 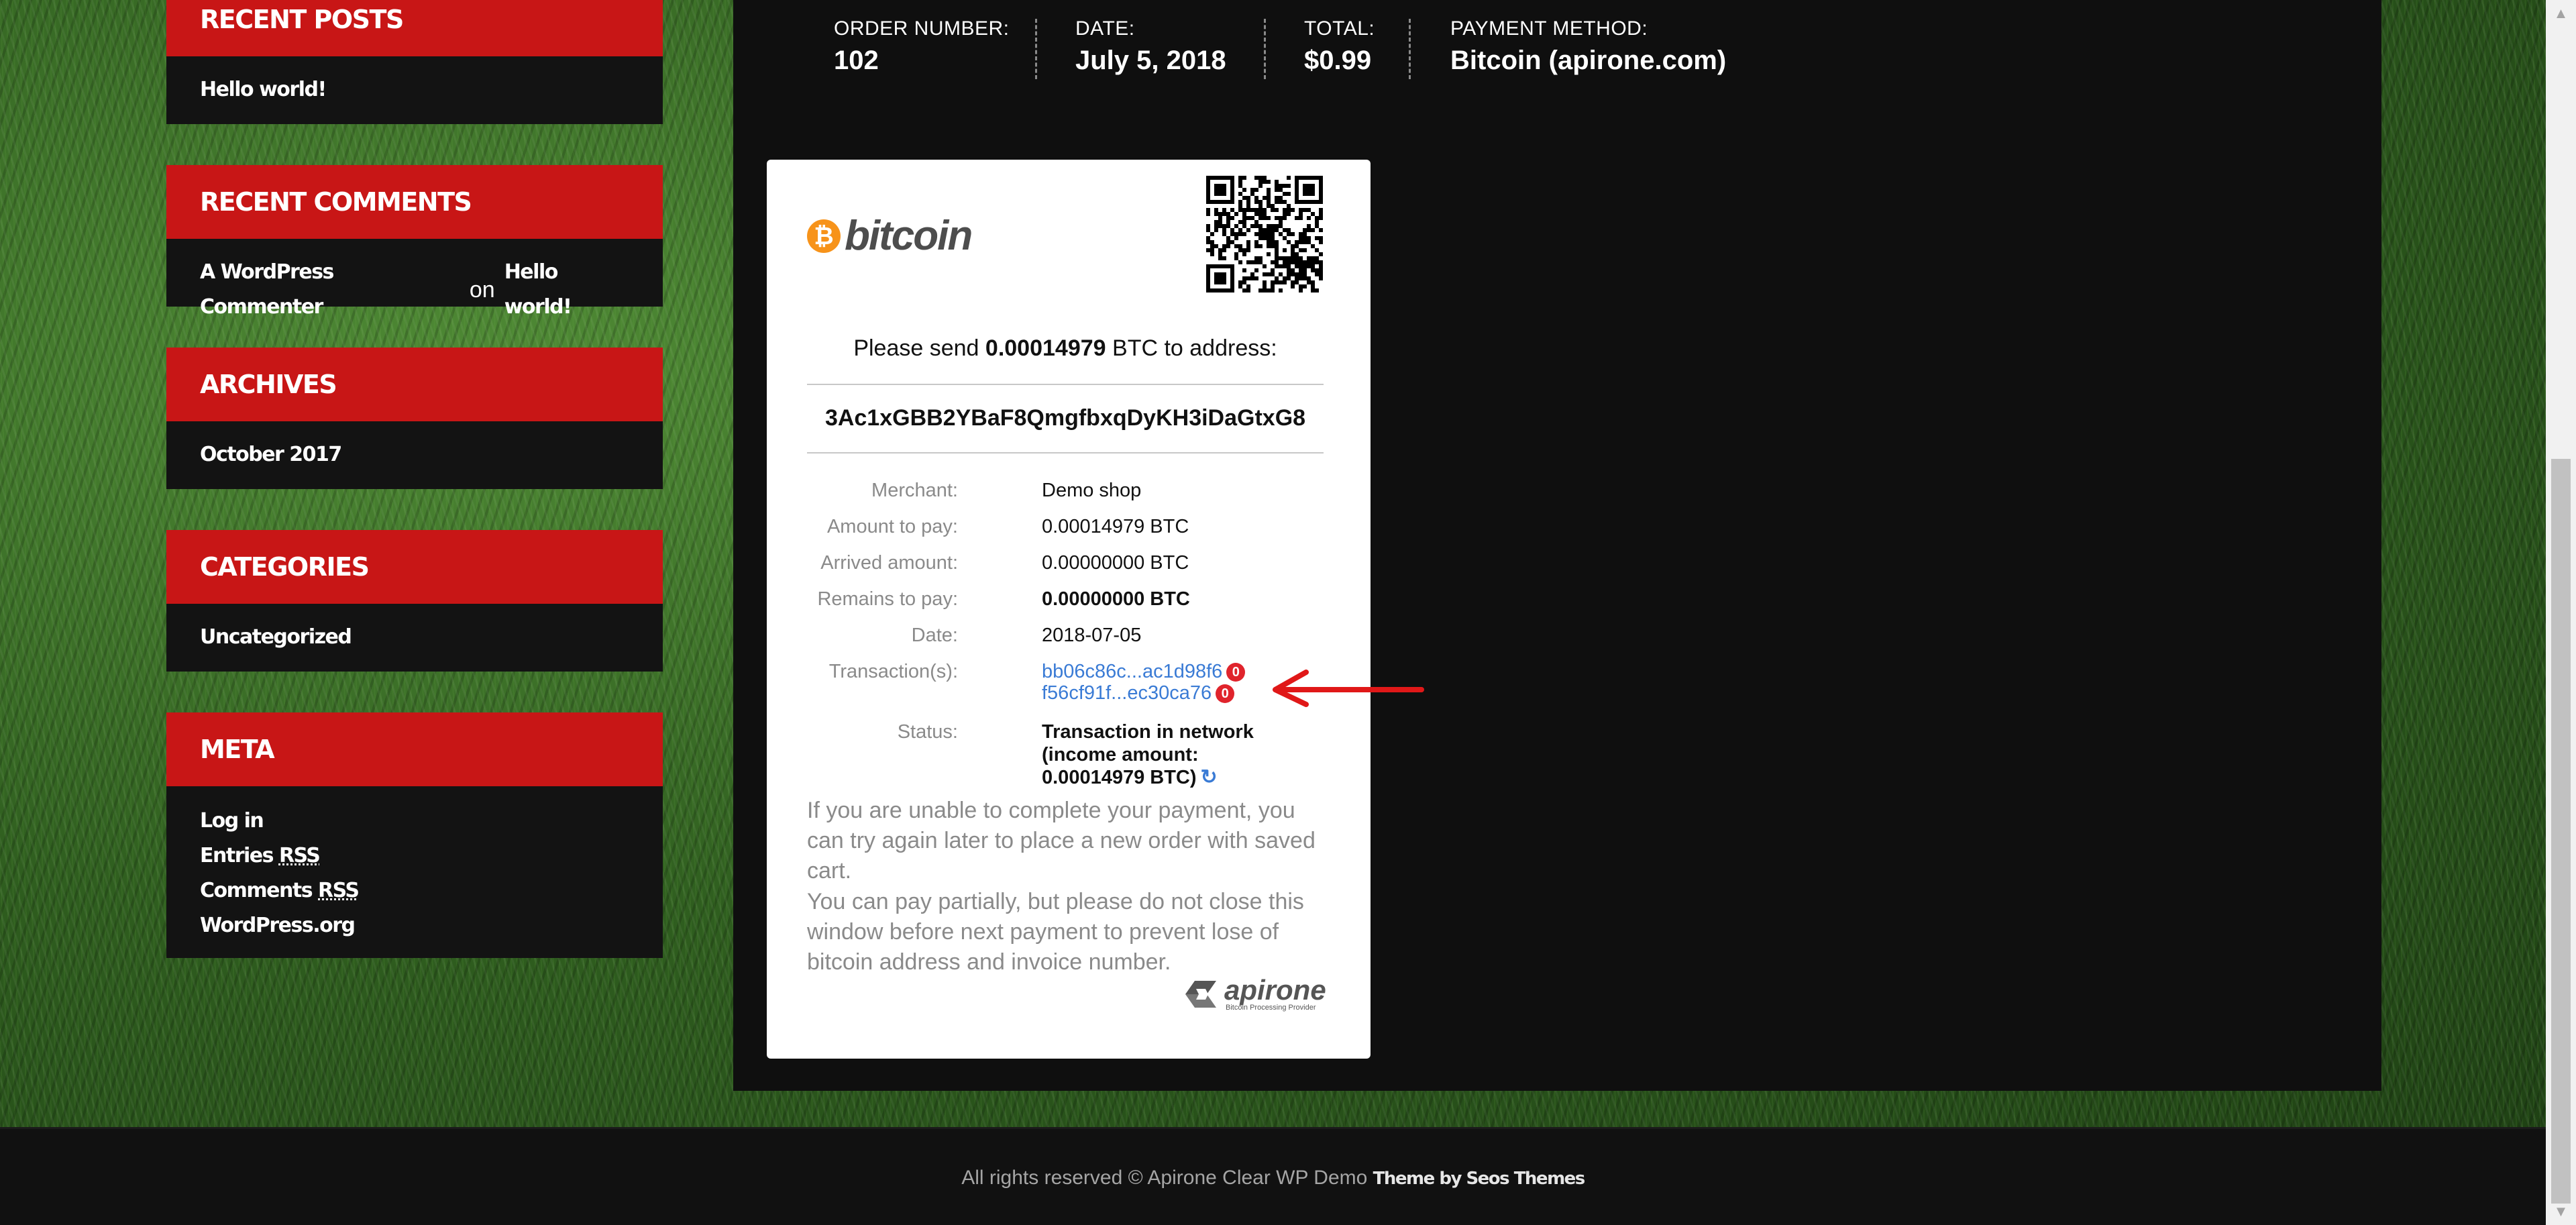 What do you see at coordinates (922, 28) in the screenshot?
I see `order-number-label: ORDER NUMBER:` at bounding box center [922, 28].